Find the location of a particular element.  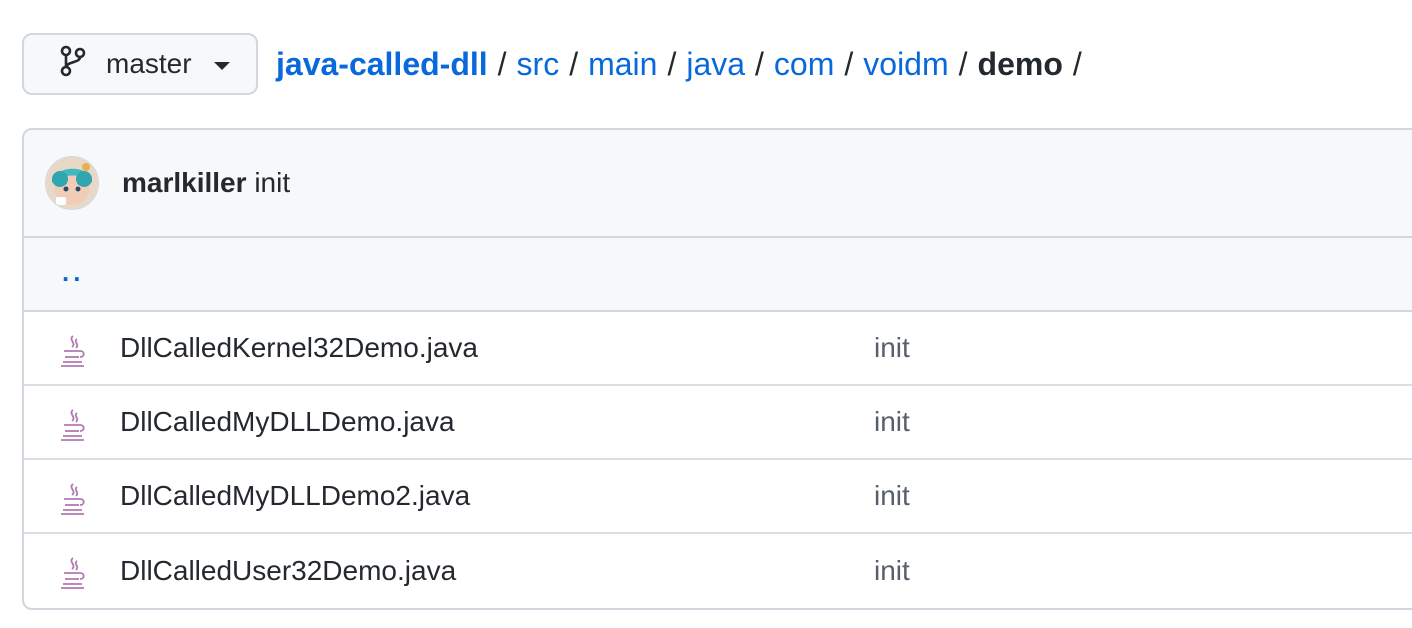

commit-author: marlkiller is located at coordinates (184, 182).